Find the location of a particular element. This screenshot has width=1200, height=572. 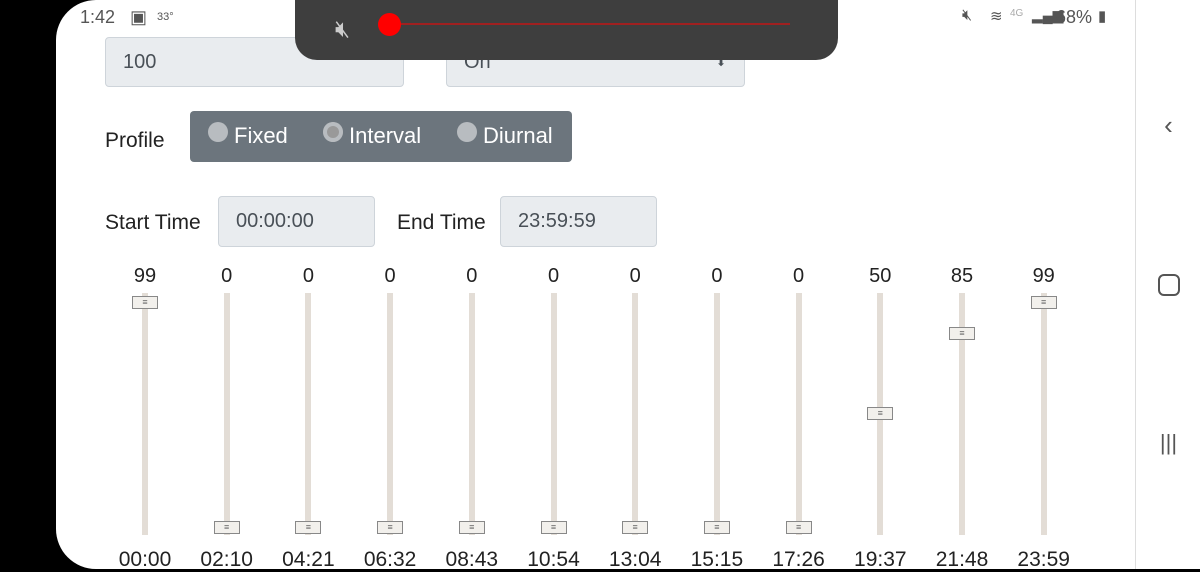

slider-time-label: 21:48 is located at coordinates (962, 559).